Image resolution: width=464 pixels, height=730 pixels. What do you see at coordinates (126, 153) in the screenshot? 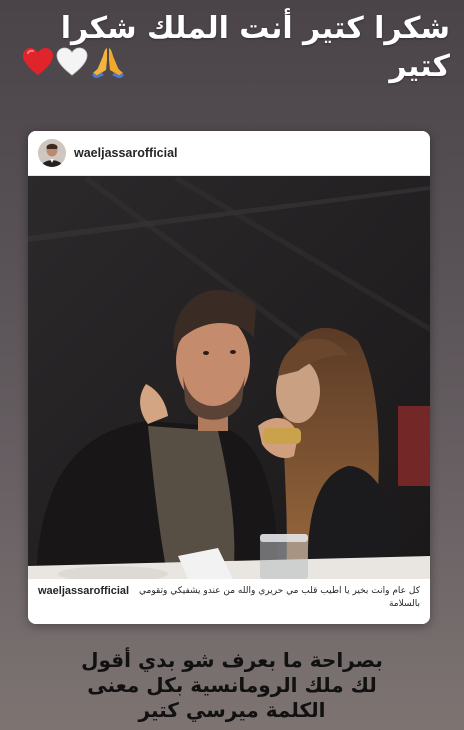
I see `post-username: waeljassarofficial` at bounding box center [126, 153].